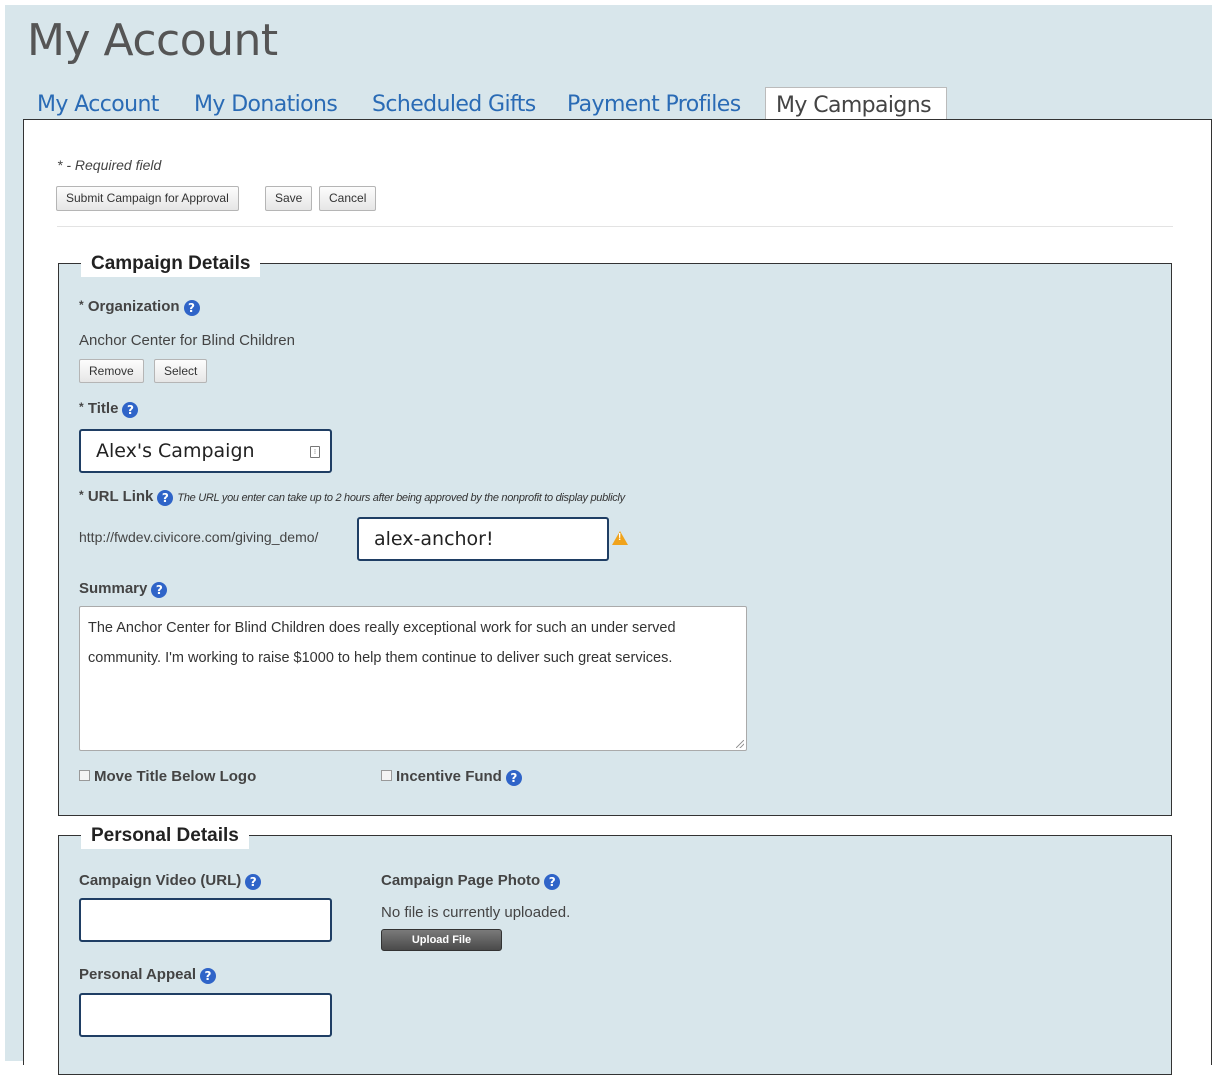 This screenshot has height=1075, width=1212. Describe the element at coordinates (451, 777) in the screenshot. I see `incentive-fund-checkbox-row: Incentive Fund?` at that location.